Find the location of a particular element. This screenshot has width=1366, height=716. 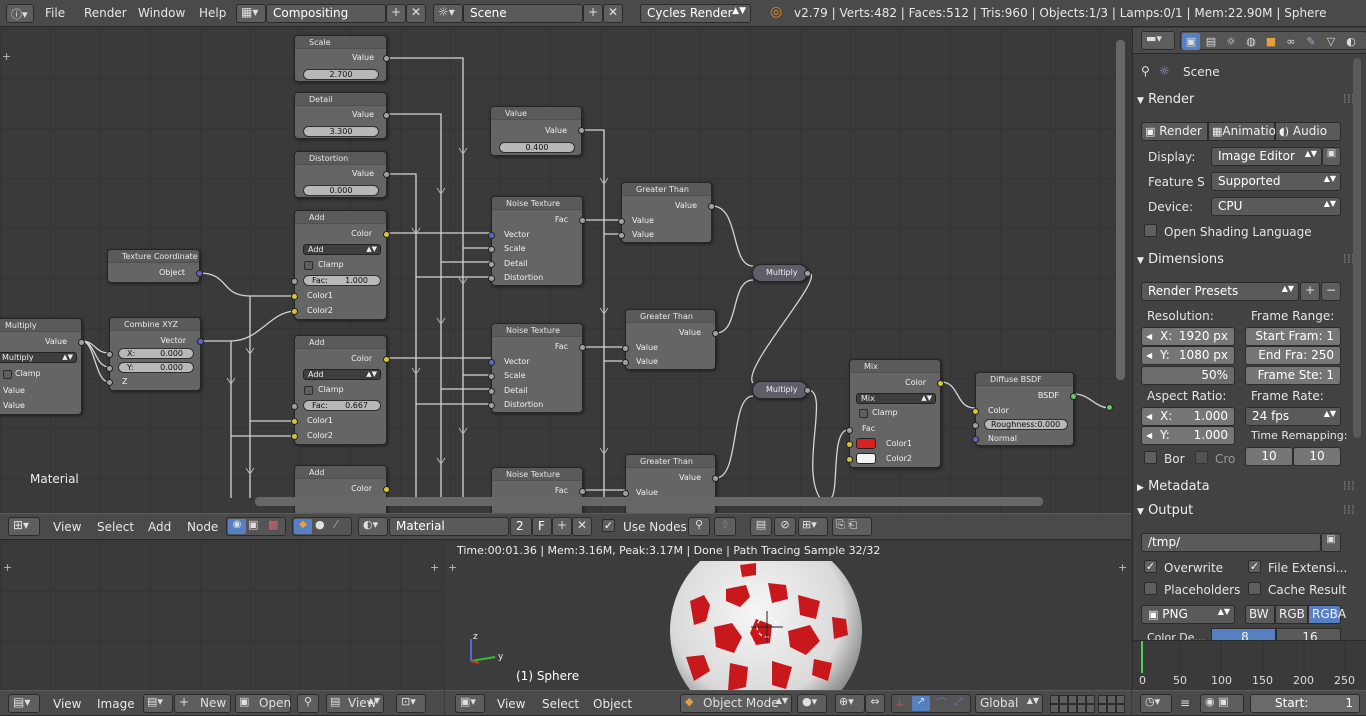

object-shader-icon: ◆ is located at coordinates (303, 526).